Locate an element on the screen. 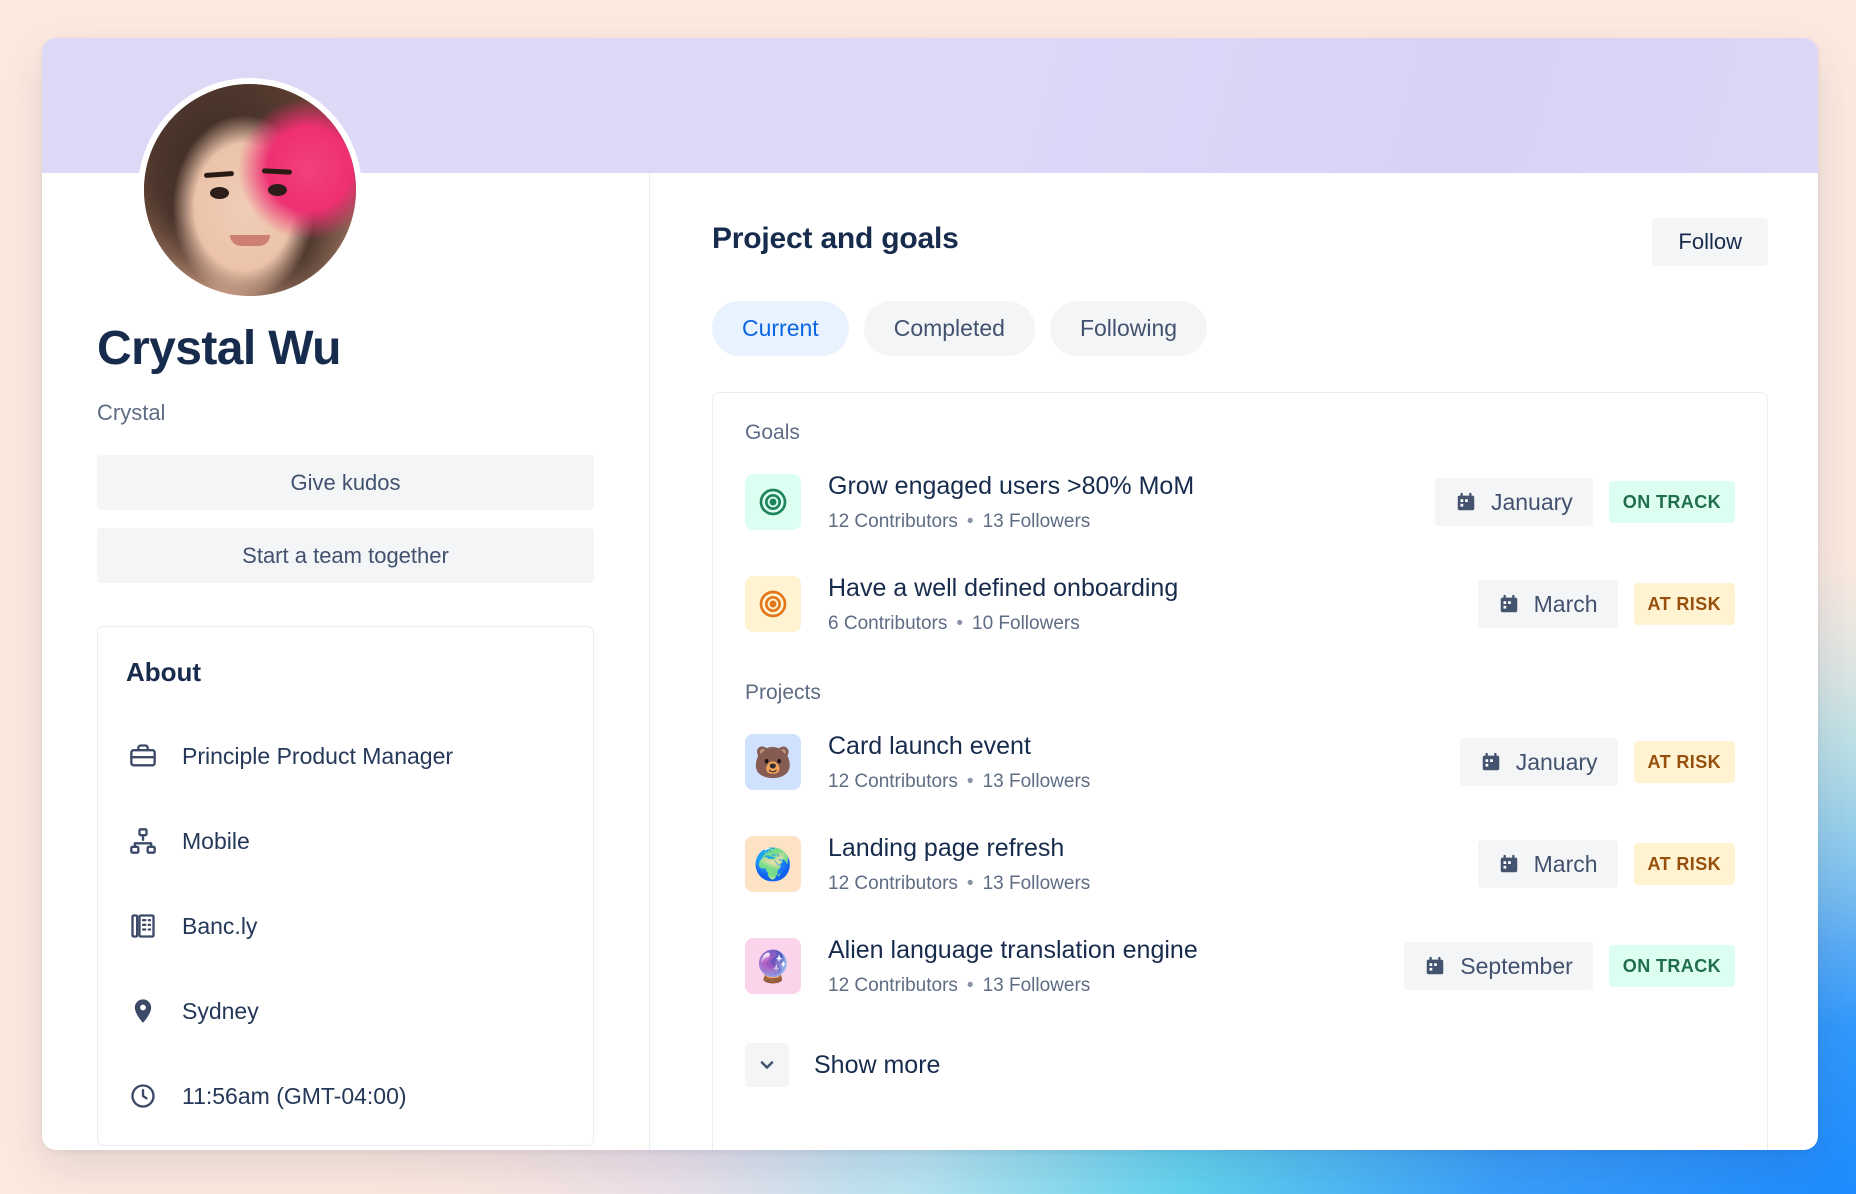  about-item-label: Mobile is located at coordinates (216, 840).